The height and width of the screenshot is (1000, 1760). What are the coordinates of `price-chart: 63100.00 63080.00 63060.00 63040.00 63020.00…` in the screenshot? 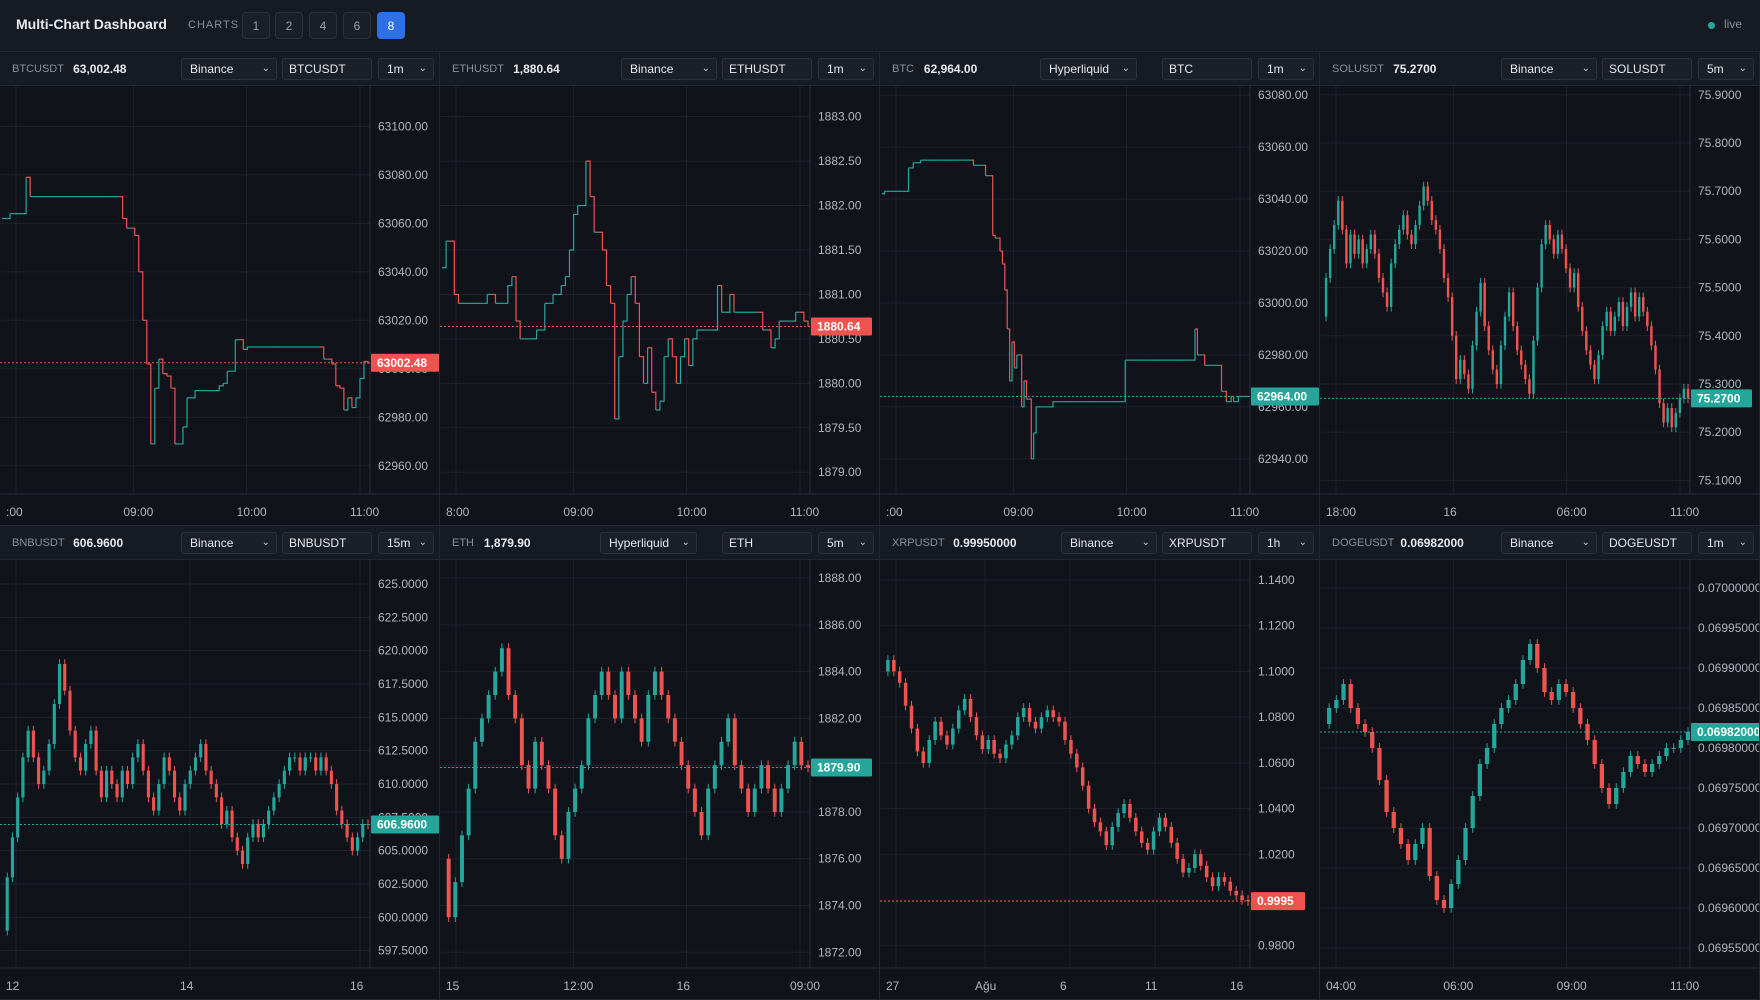 It's located at (220, 306).